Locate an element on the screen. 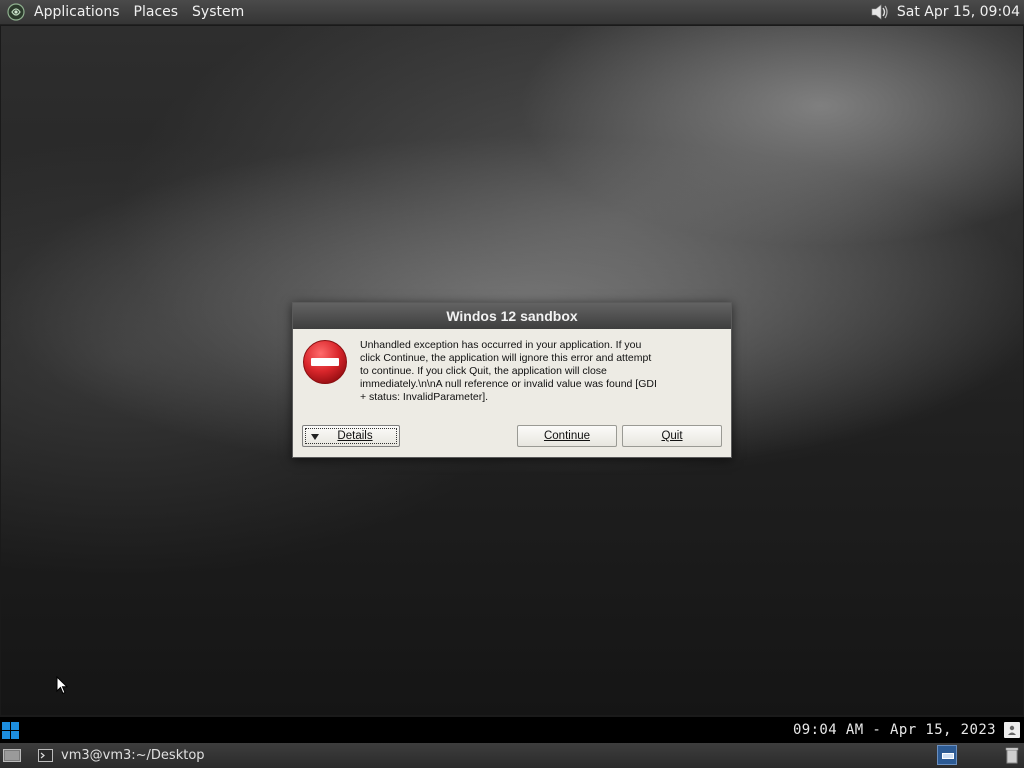 The image size is (1024, 768). applications-menu: Applications is located at coordinates (77, 12).